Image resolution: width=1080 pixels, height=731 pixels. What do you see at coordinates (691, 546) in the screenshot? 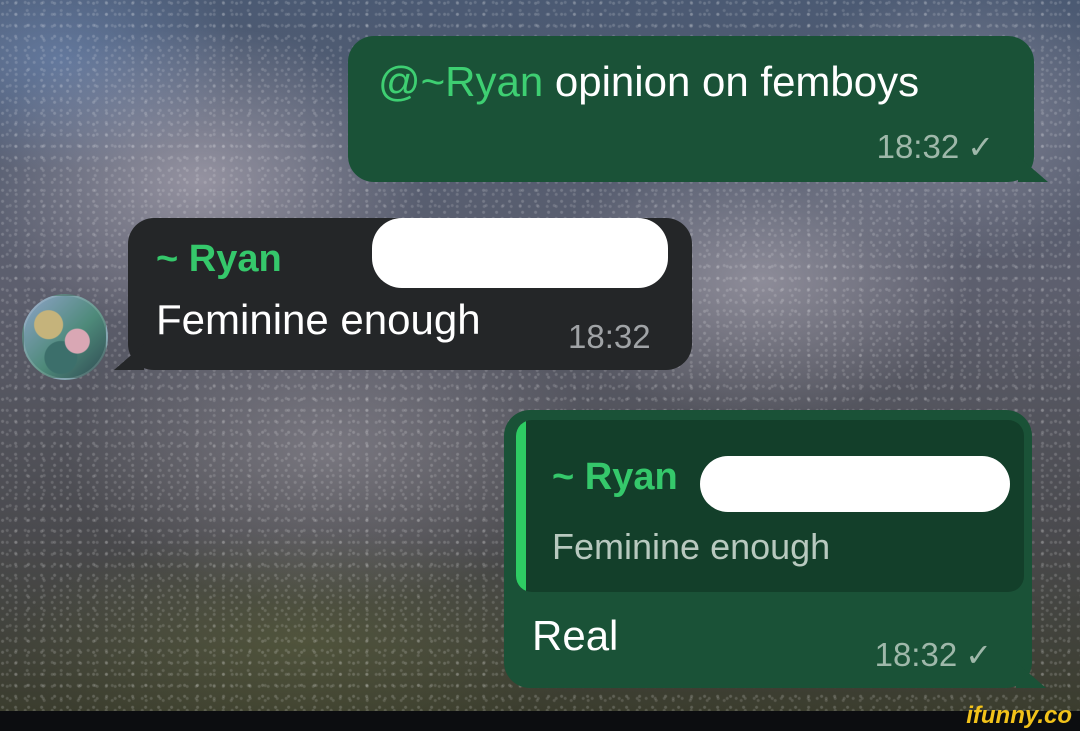
I see `quoted-text: Feminine enough` at bounding box center [691, 546].